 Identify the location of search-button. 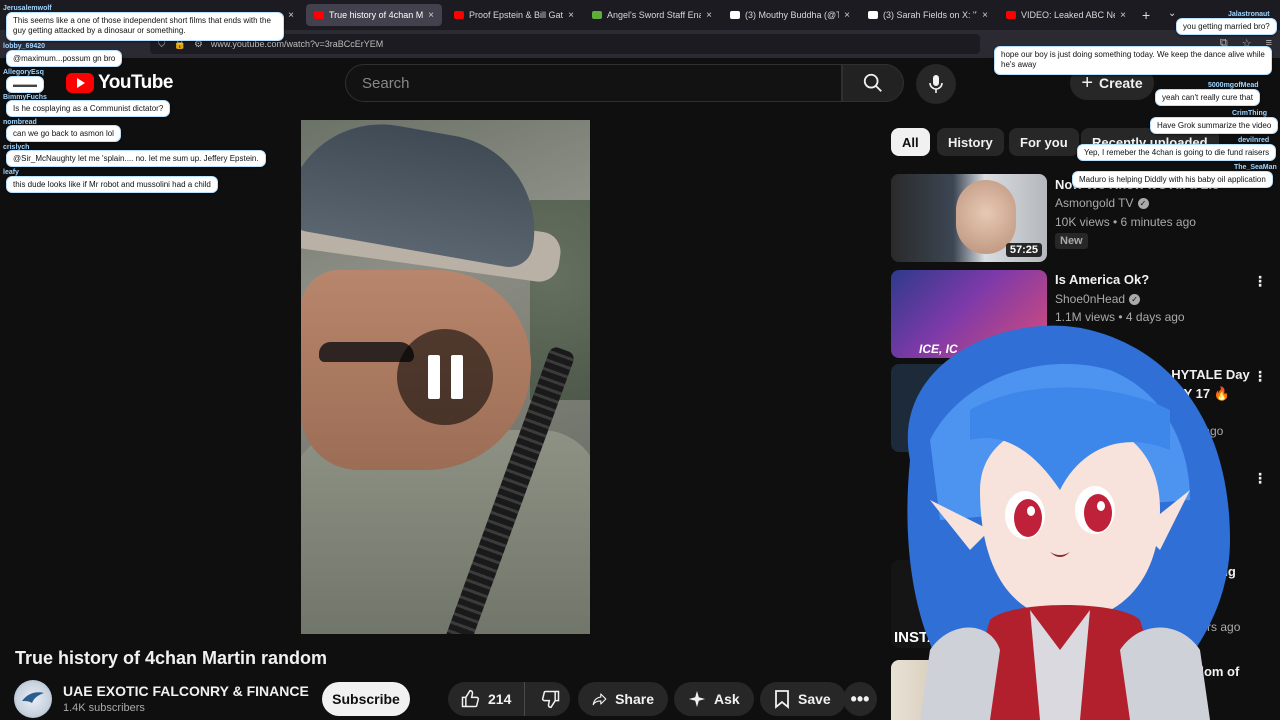
(873, 83).